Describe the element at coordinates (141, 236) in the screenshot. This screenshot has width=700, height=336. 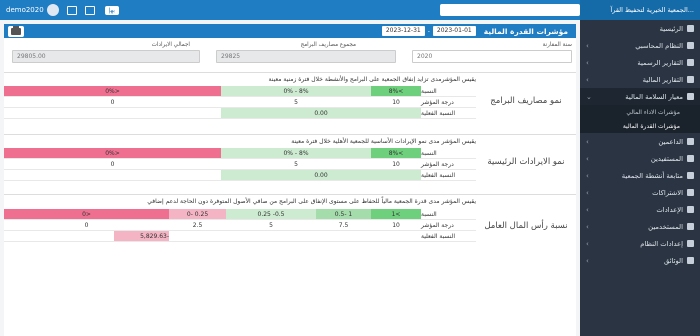
I see `actual-value: -5,829.63` at that location.